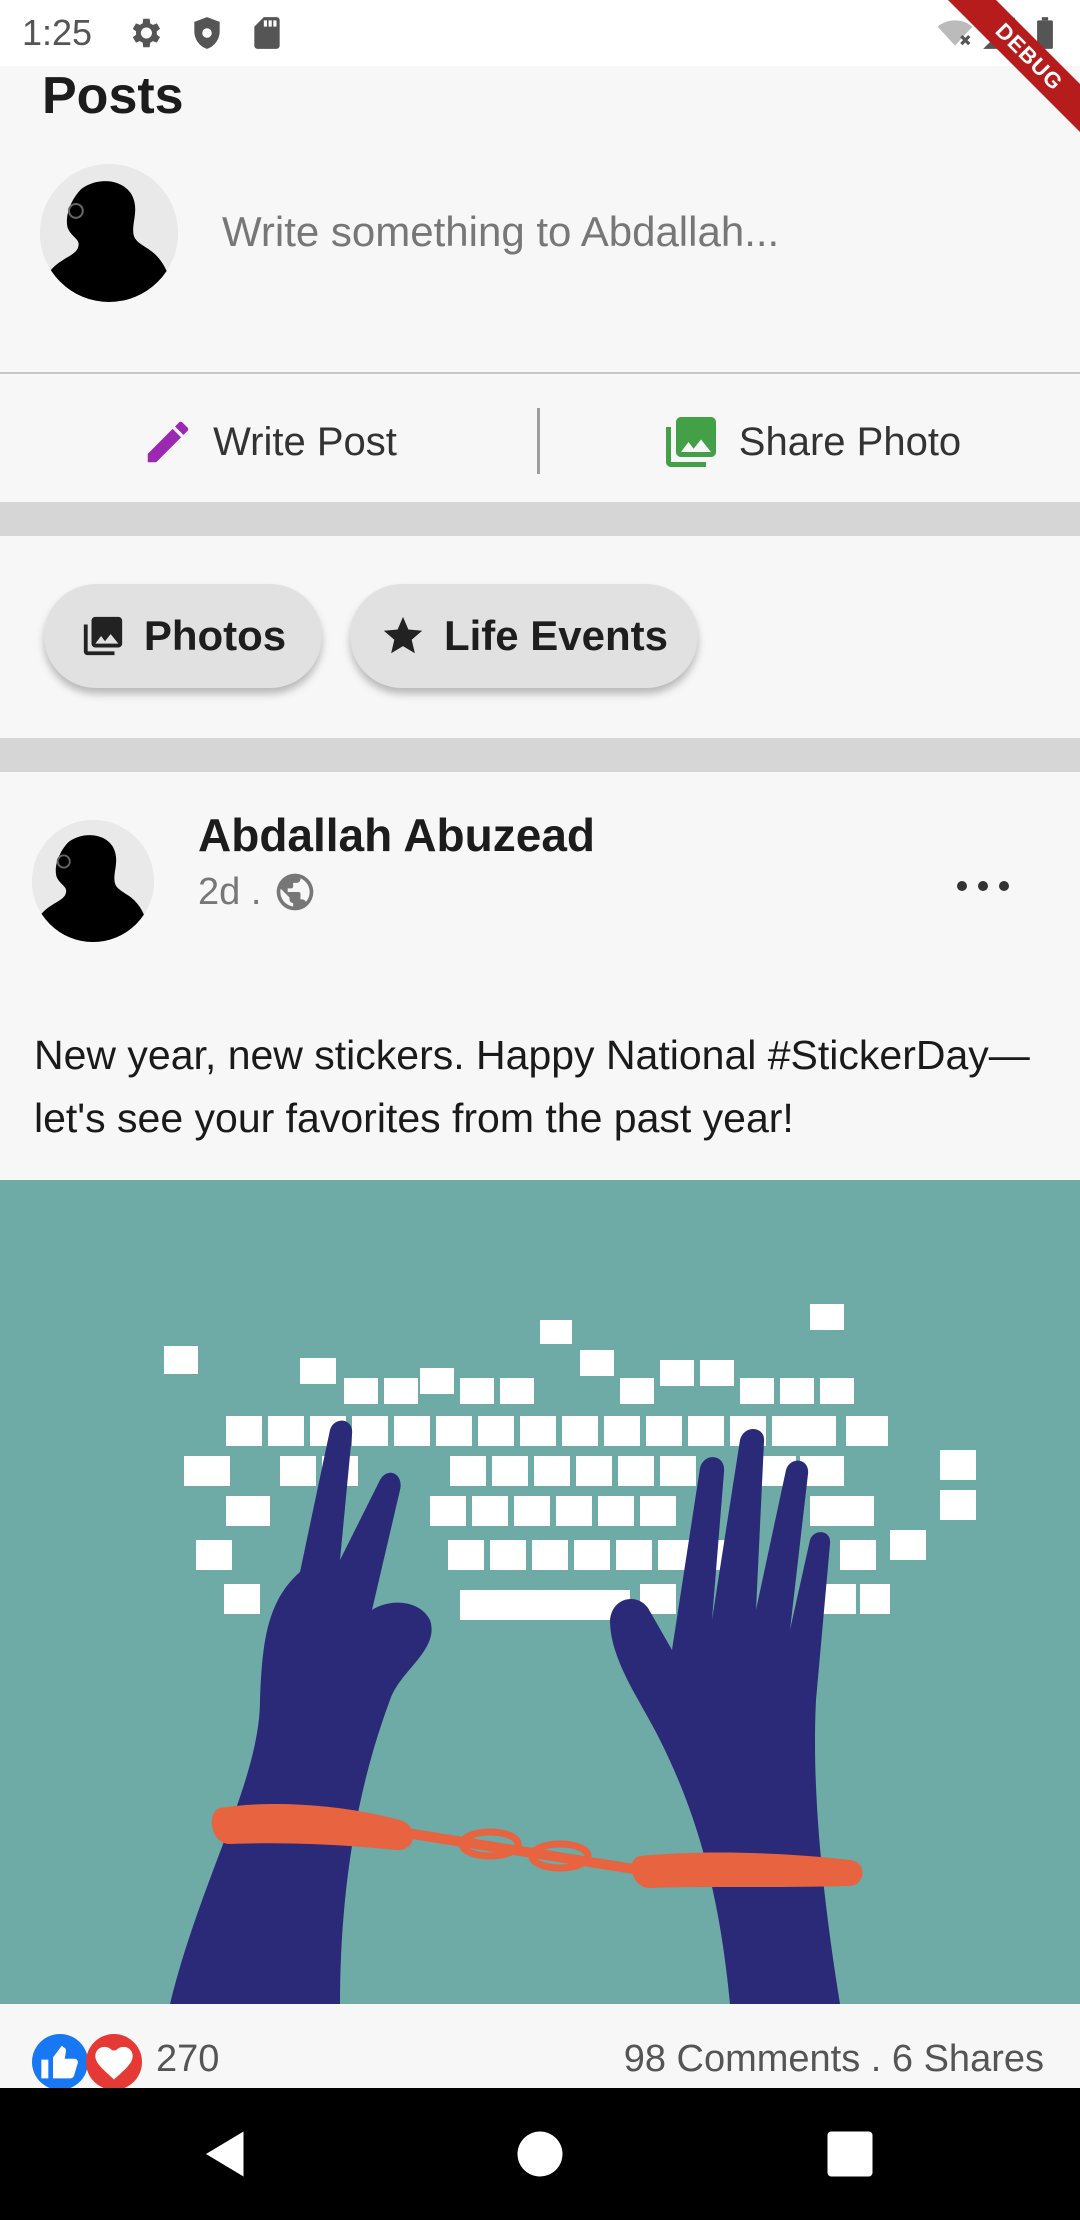  Describe the element at coordinates (187, 2059) in the screenshot. I see `reaction-count: 270` at that location.